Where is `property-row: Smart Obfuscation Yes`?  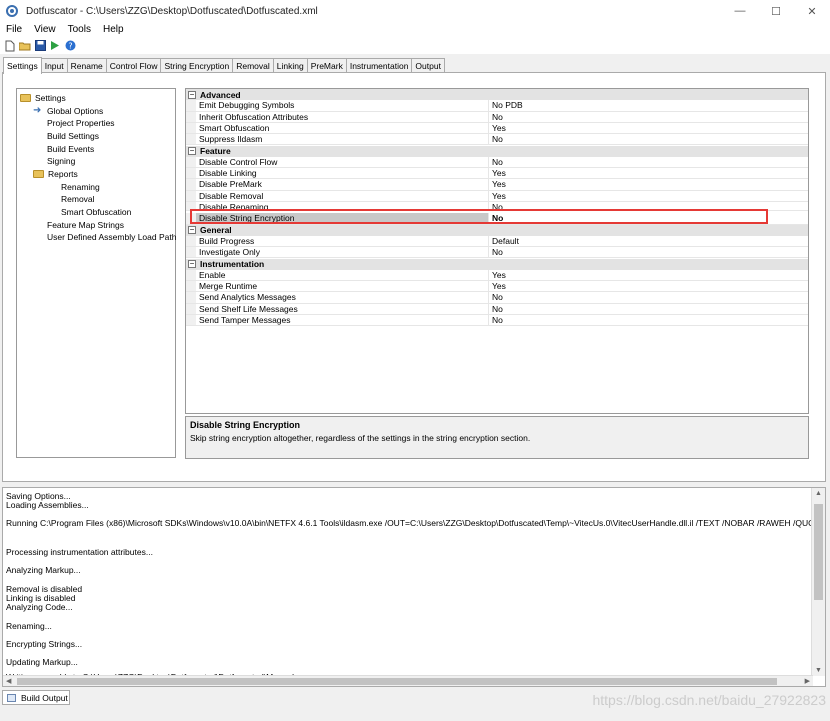
property-row: Smart Obfuscation Yes is located at coordinates (497, 128).